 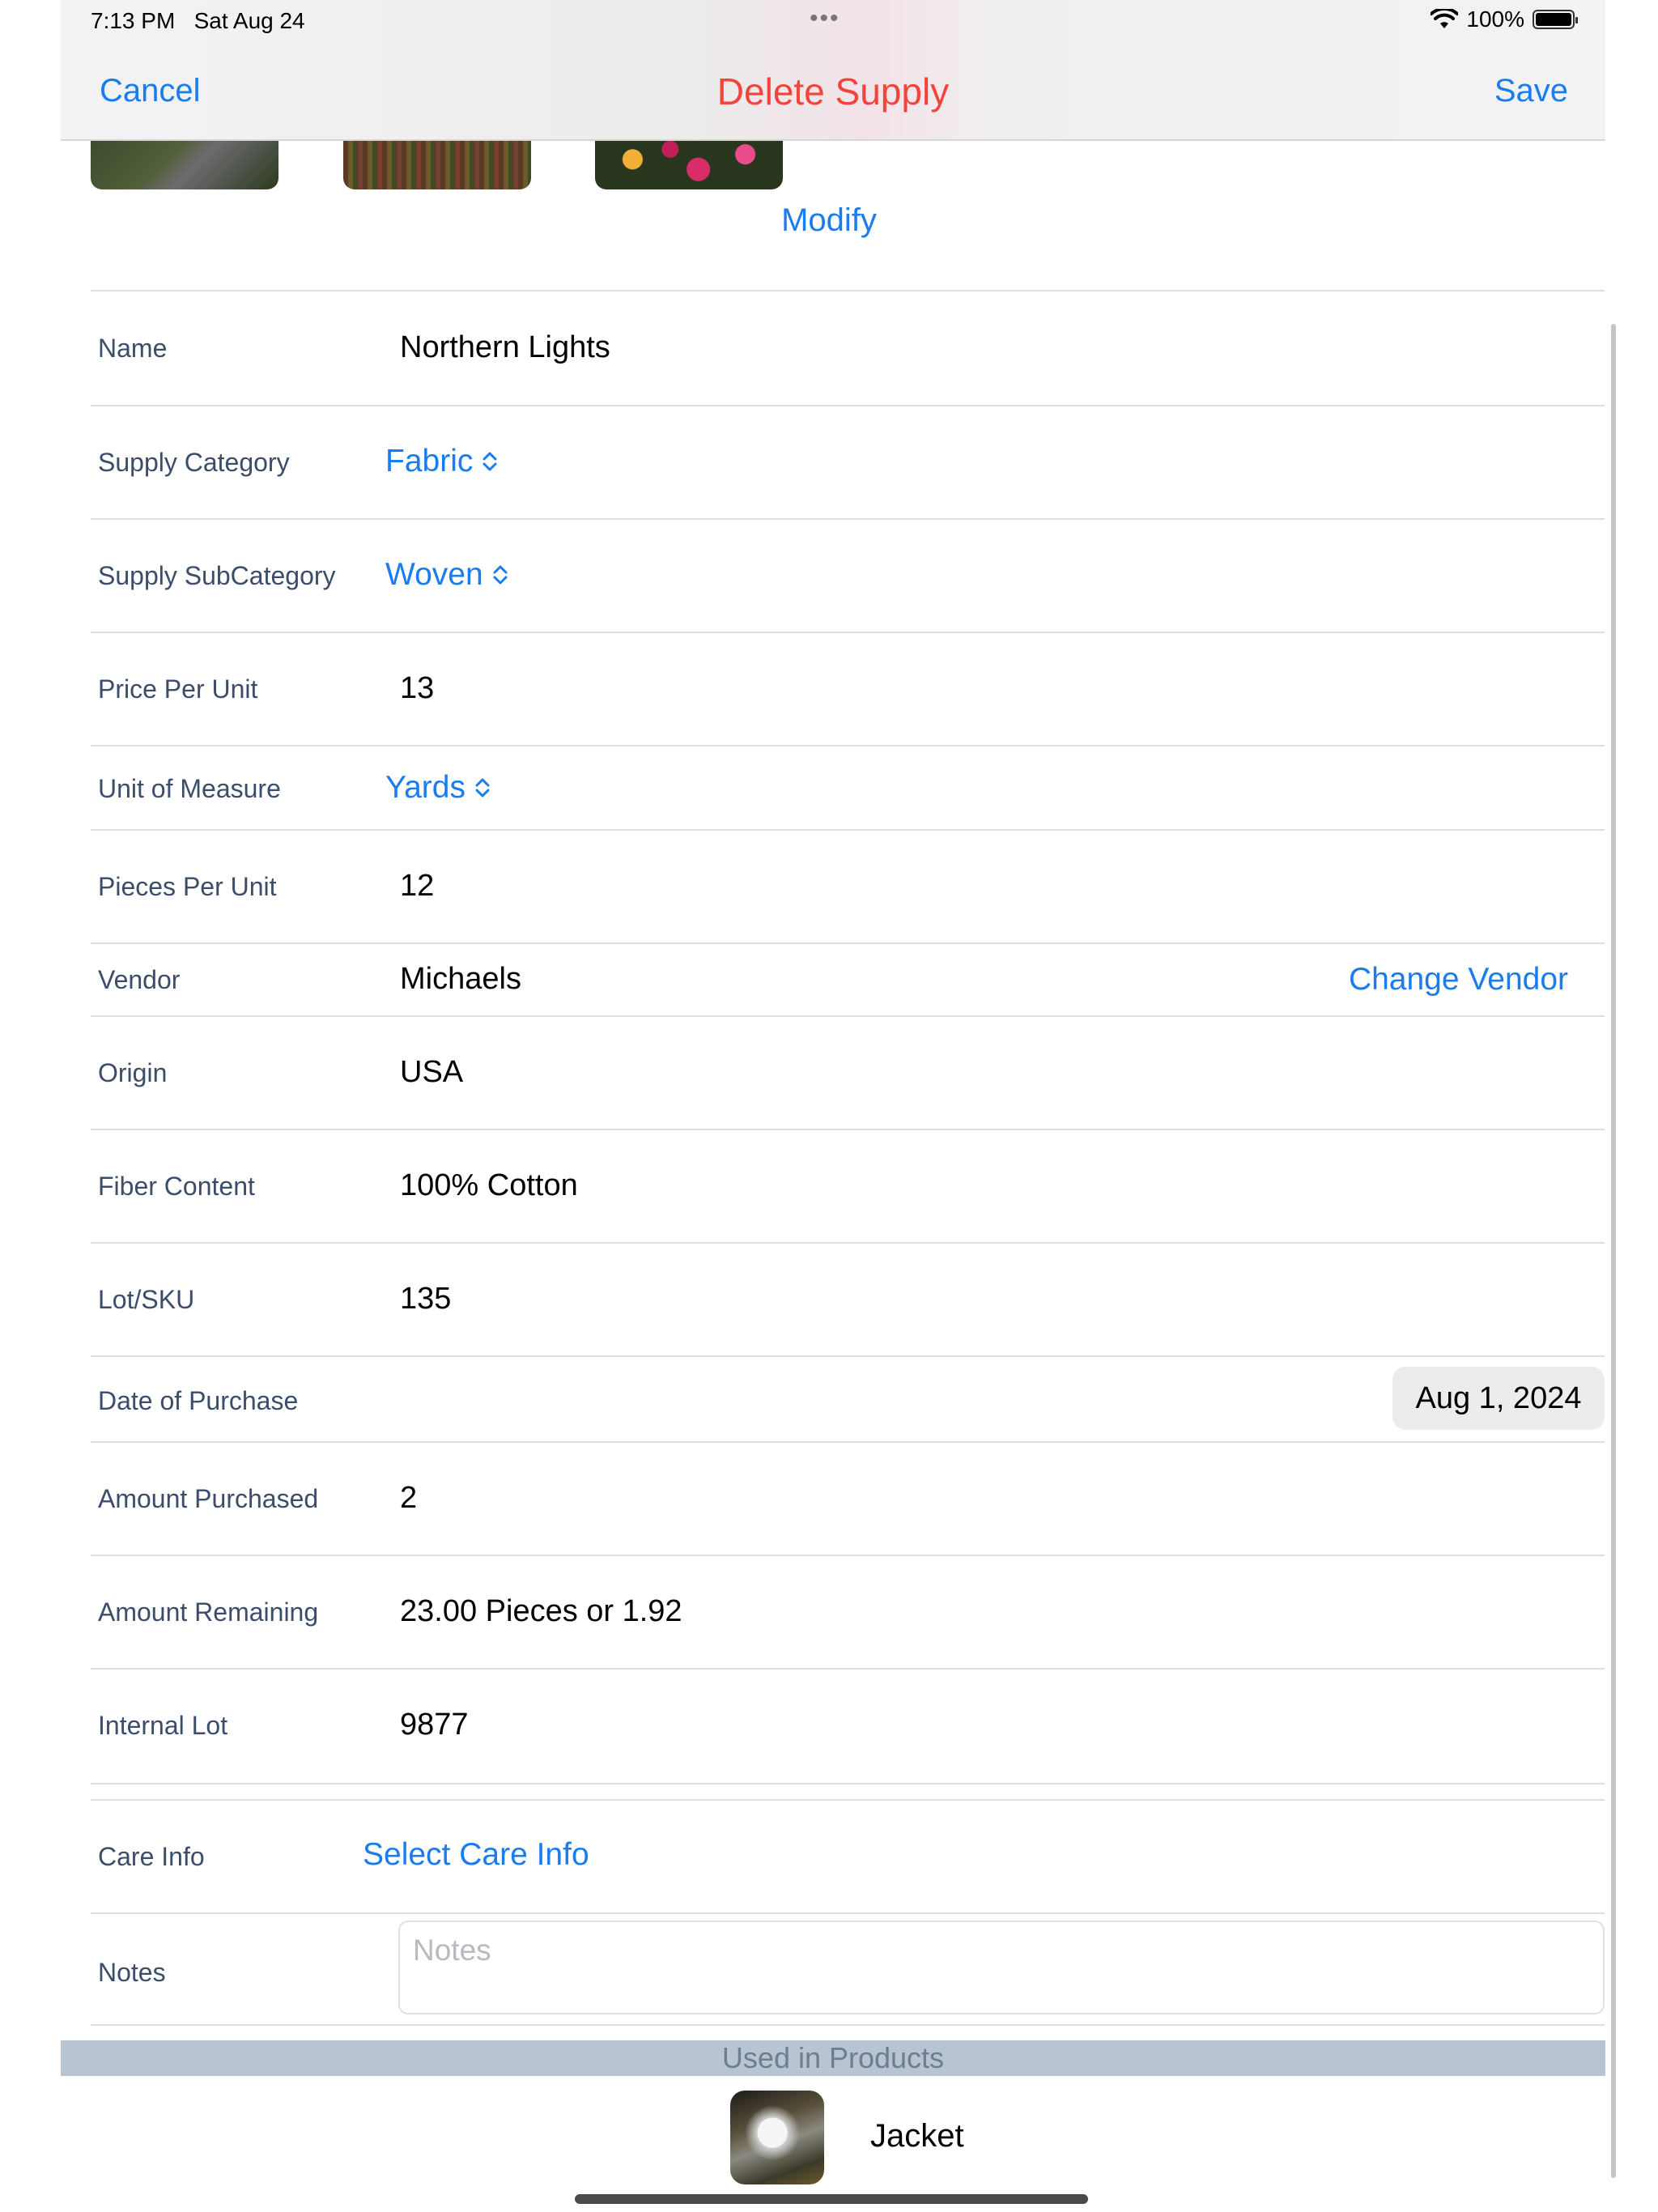 I want to click on change-vendor-button: Change Vendor, so click(x=1458, y=980).